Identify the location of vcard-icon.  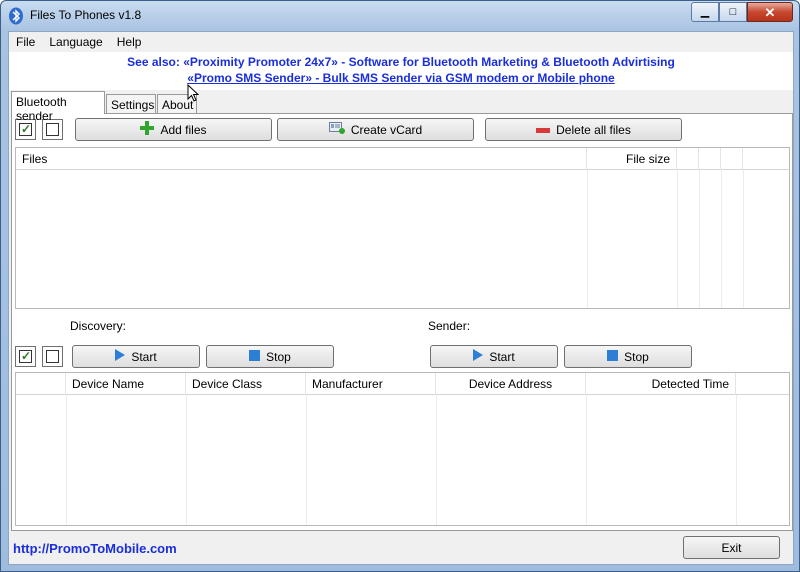
(336, 129).